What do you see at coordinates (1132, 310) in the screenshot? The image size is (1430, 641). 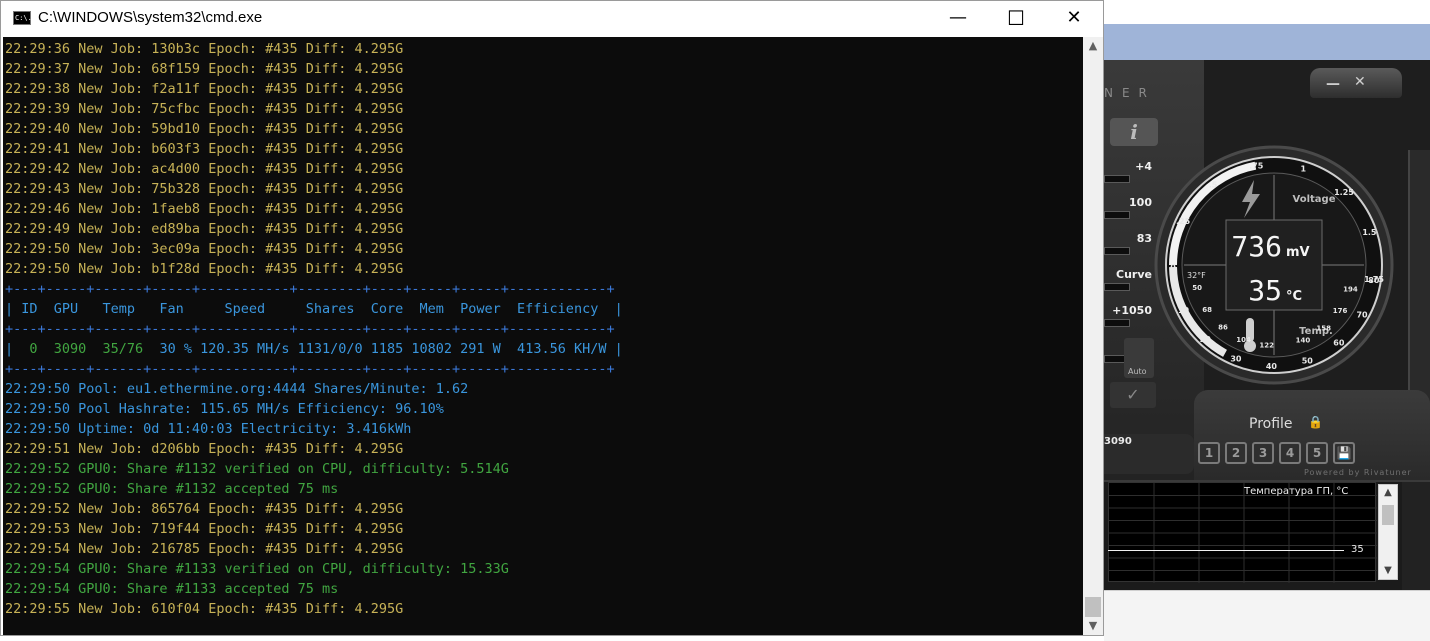 I see `slider-value: +1050` at bounding box center [1132, 310].